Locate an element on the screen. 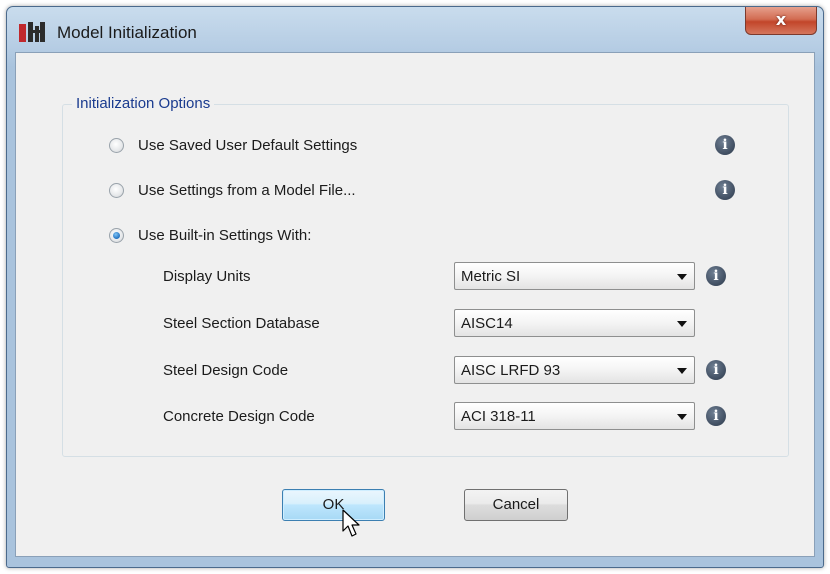 The image size is (830, 574). group-label: Initialization Options is located at coordinates (143, 103).